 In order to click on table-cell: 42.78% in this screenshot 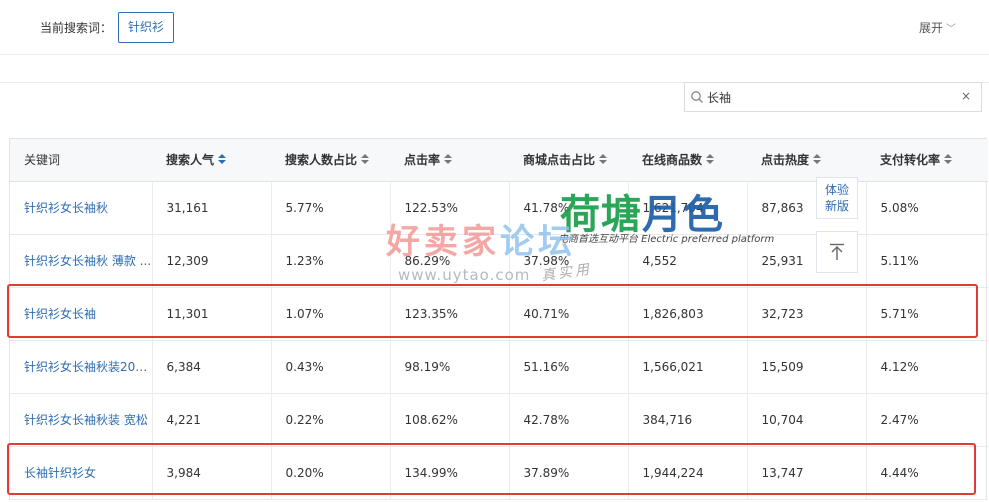, I will do `click(568, 420)`.